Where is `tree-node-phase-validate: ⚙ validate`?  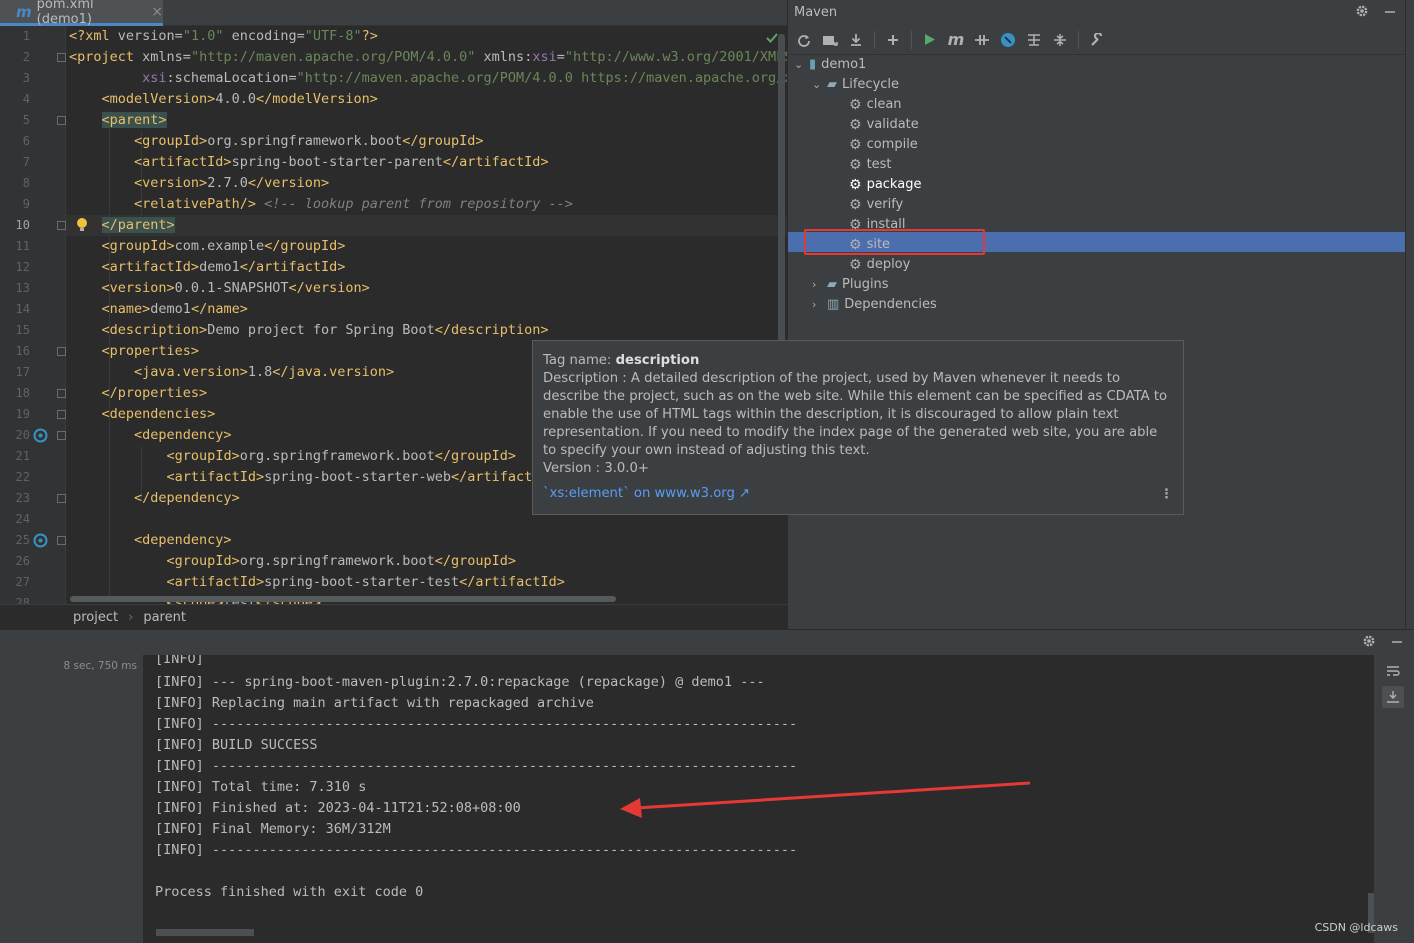
tree-node-phase-validate: ⚙ validate is located at coordinates (884, 125).